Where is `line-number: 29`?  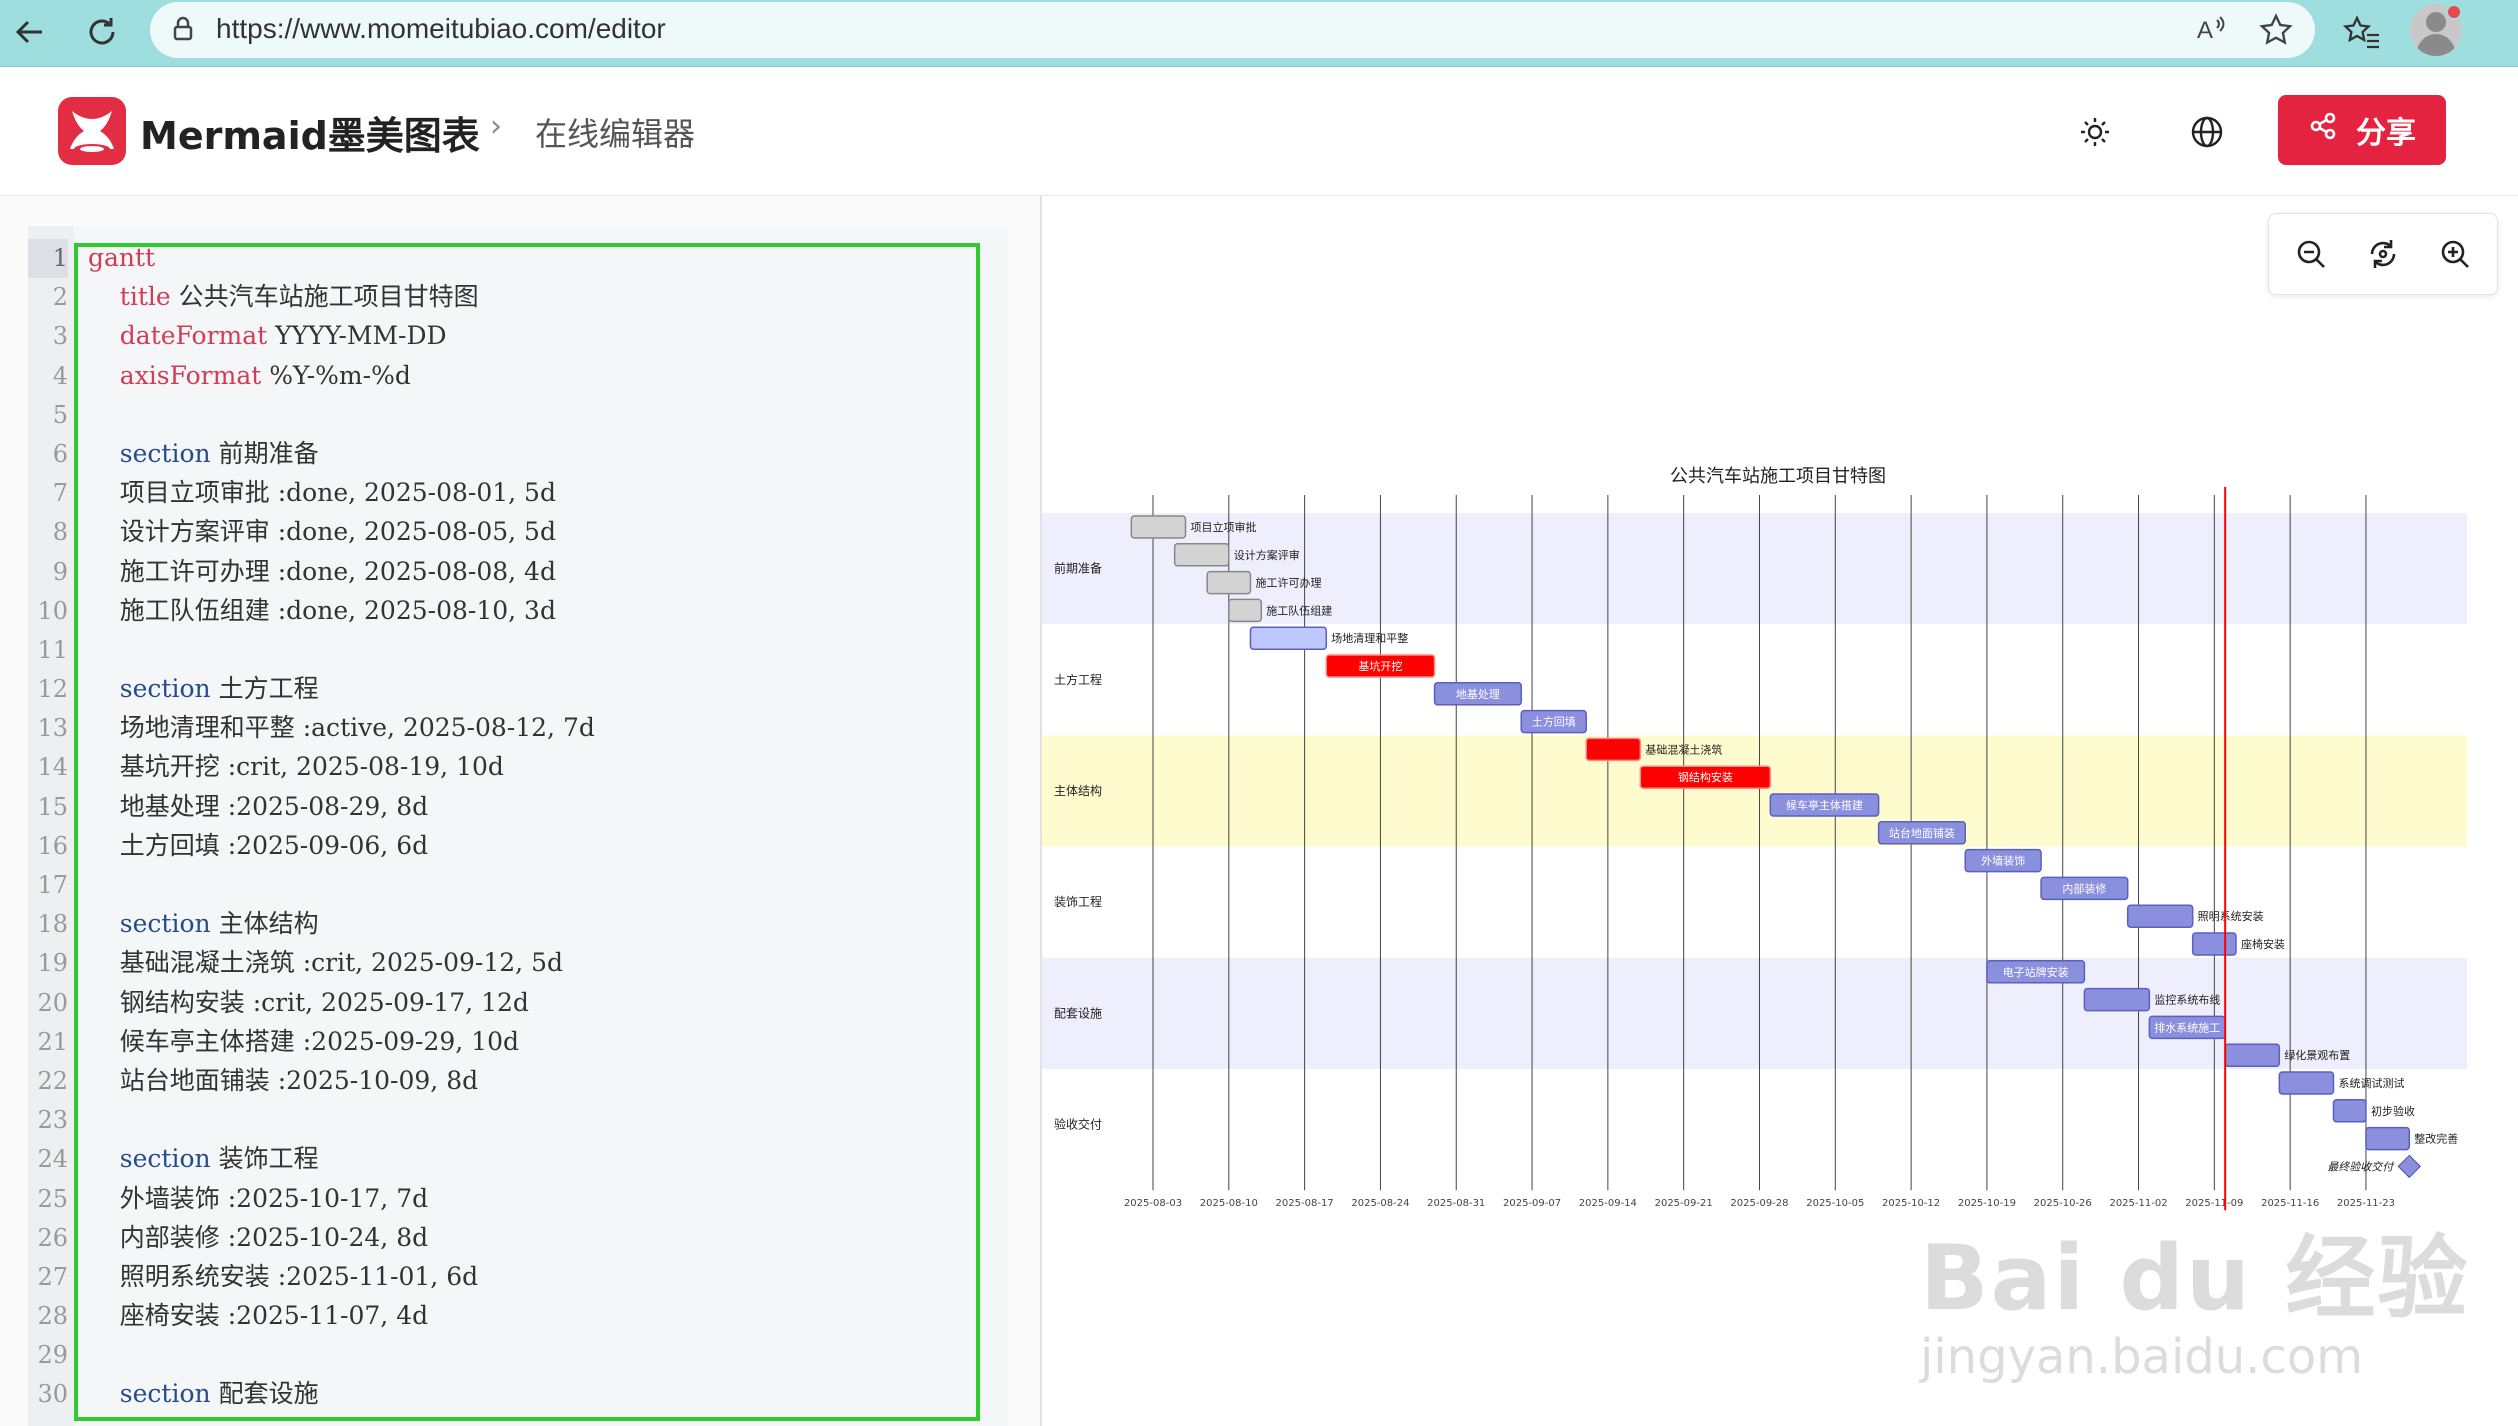 line-number: 29 is located at coordinates (52, 1355).